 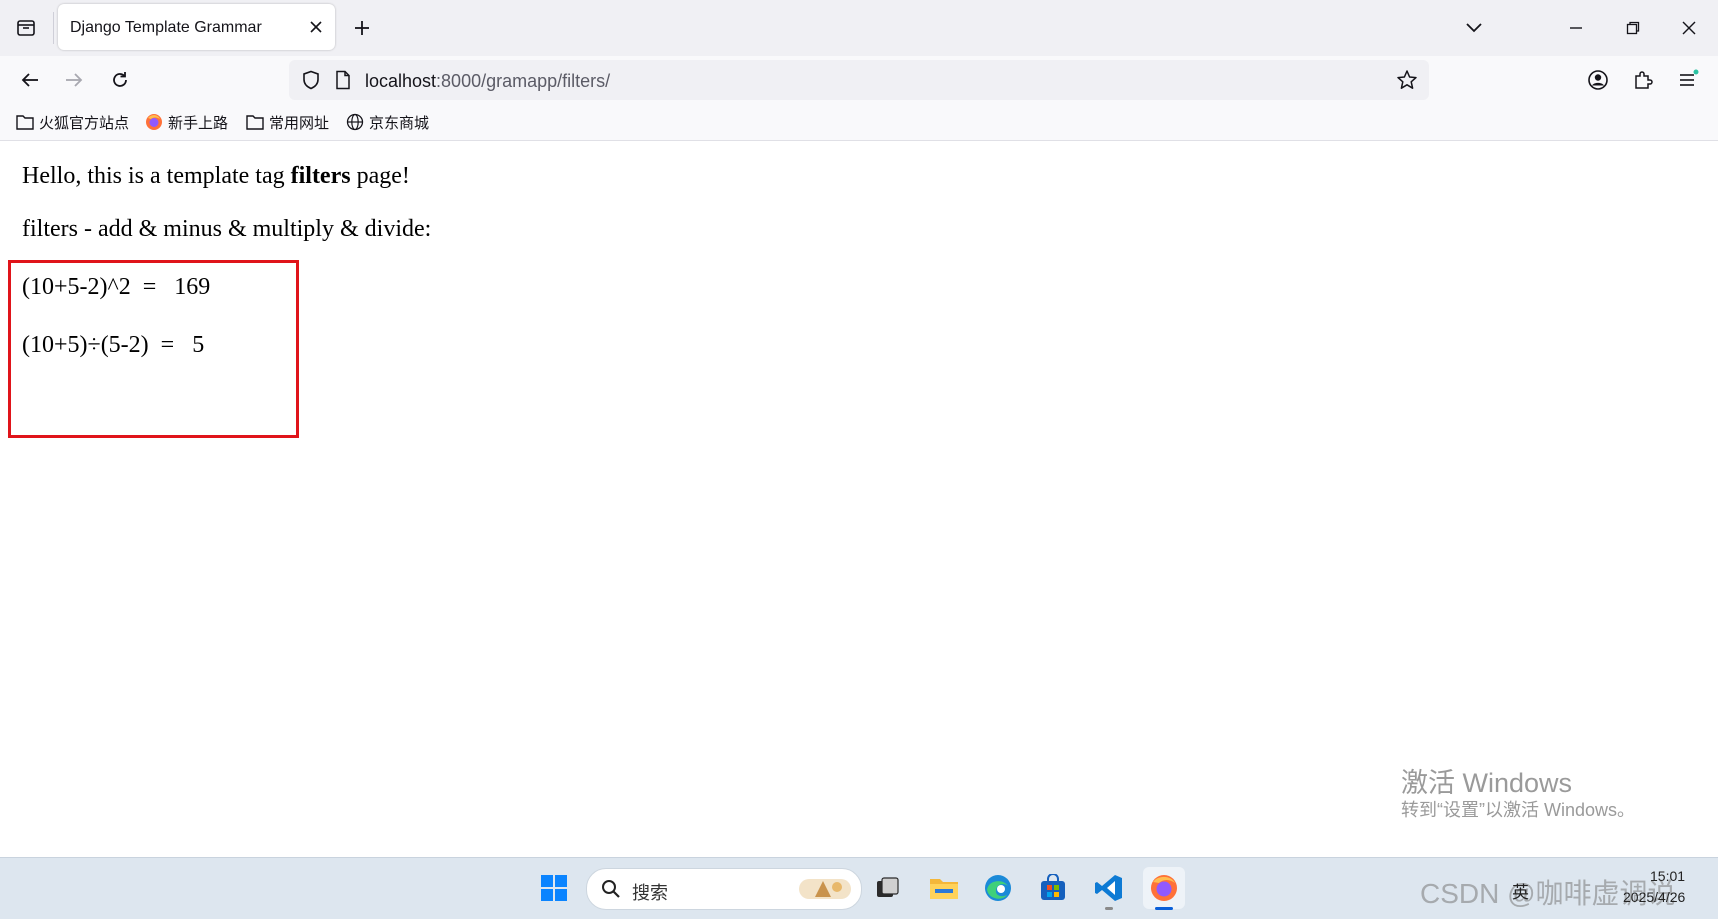 I want to click on windows-activation-subtitle: 转到“设置”以激活 Windows。, so click(x=1518, y=810).